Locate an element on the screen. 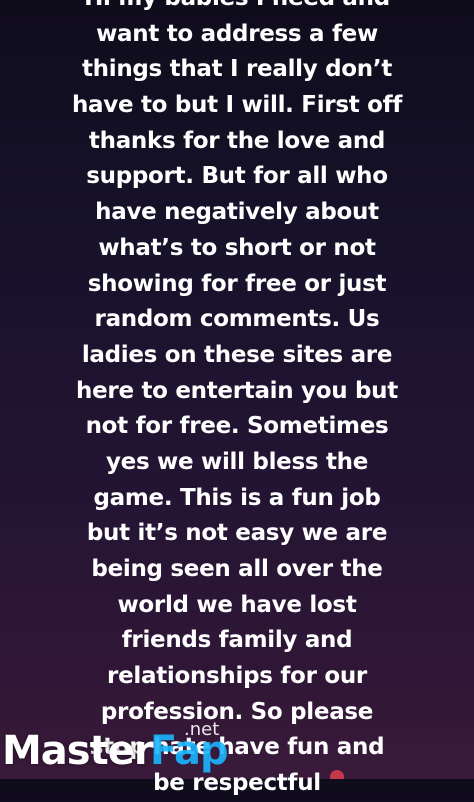  story-line: ladies on these sites are is located at coordinates (237, 354).